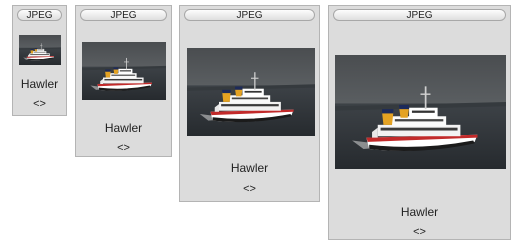  I want to click on jpeg-preview-card-small: JPEG Hawler <>, so click(39, 60).